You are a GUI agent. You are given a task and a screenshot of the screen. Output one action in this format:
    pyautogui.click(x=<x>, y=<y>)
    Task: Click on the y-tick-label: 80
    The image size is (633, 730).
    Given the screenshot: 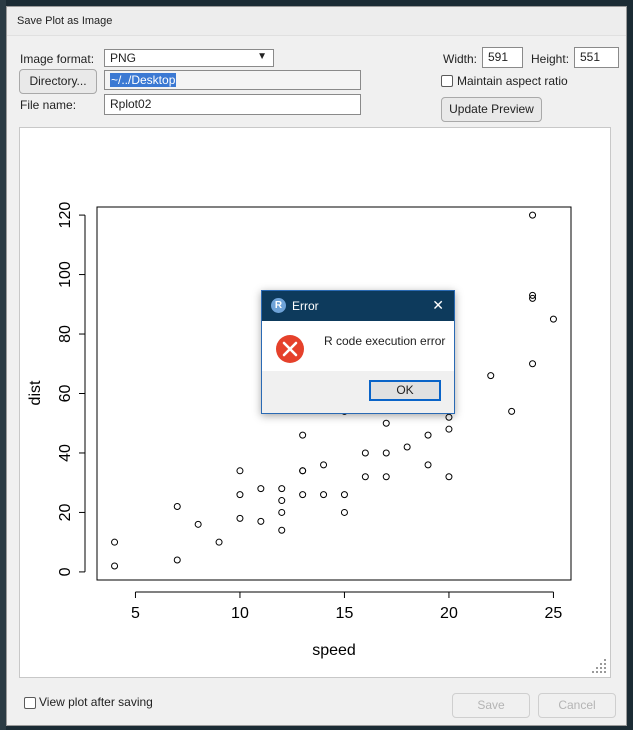 What is the action you would take?
    pyautogui.click(x=65, y=334)
    